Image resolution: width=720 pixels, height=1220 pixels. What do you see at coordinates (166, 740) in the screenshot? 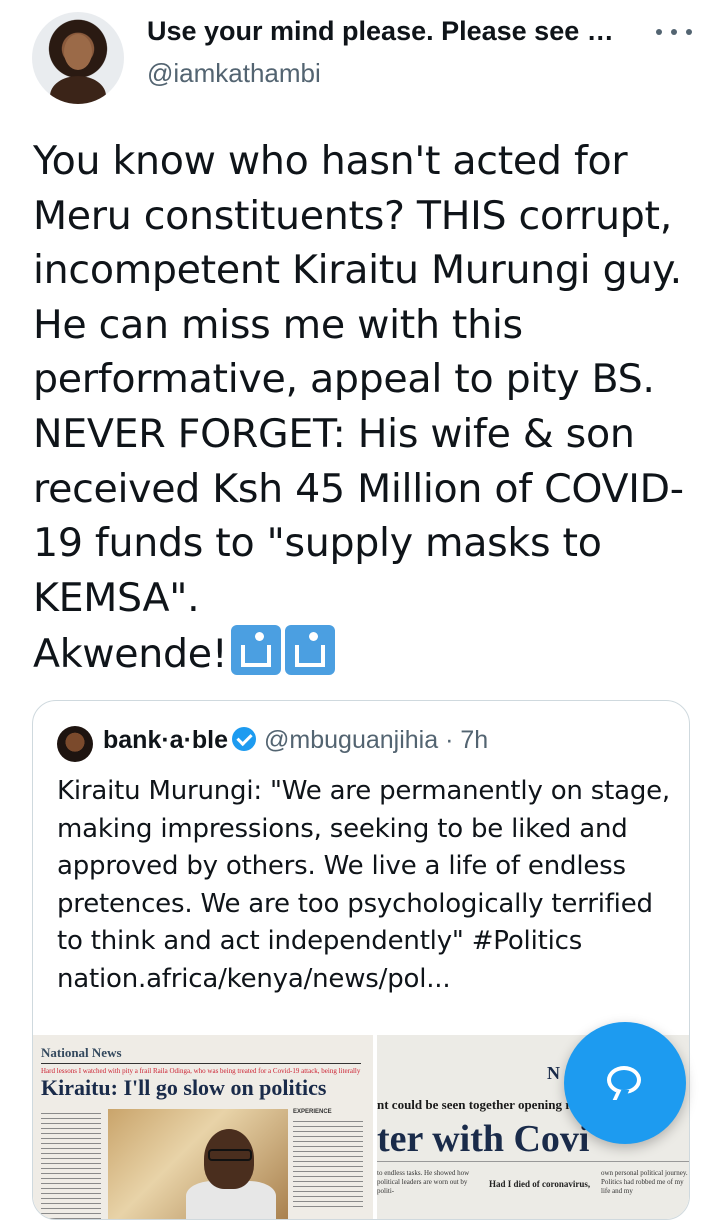
I see `quoted-name: bank·a·ble` at bounding box center [166, 740].